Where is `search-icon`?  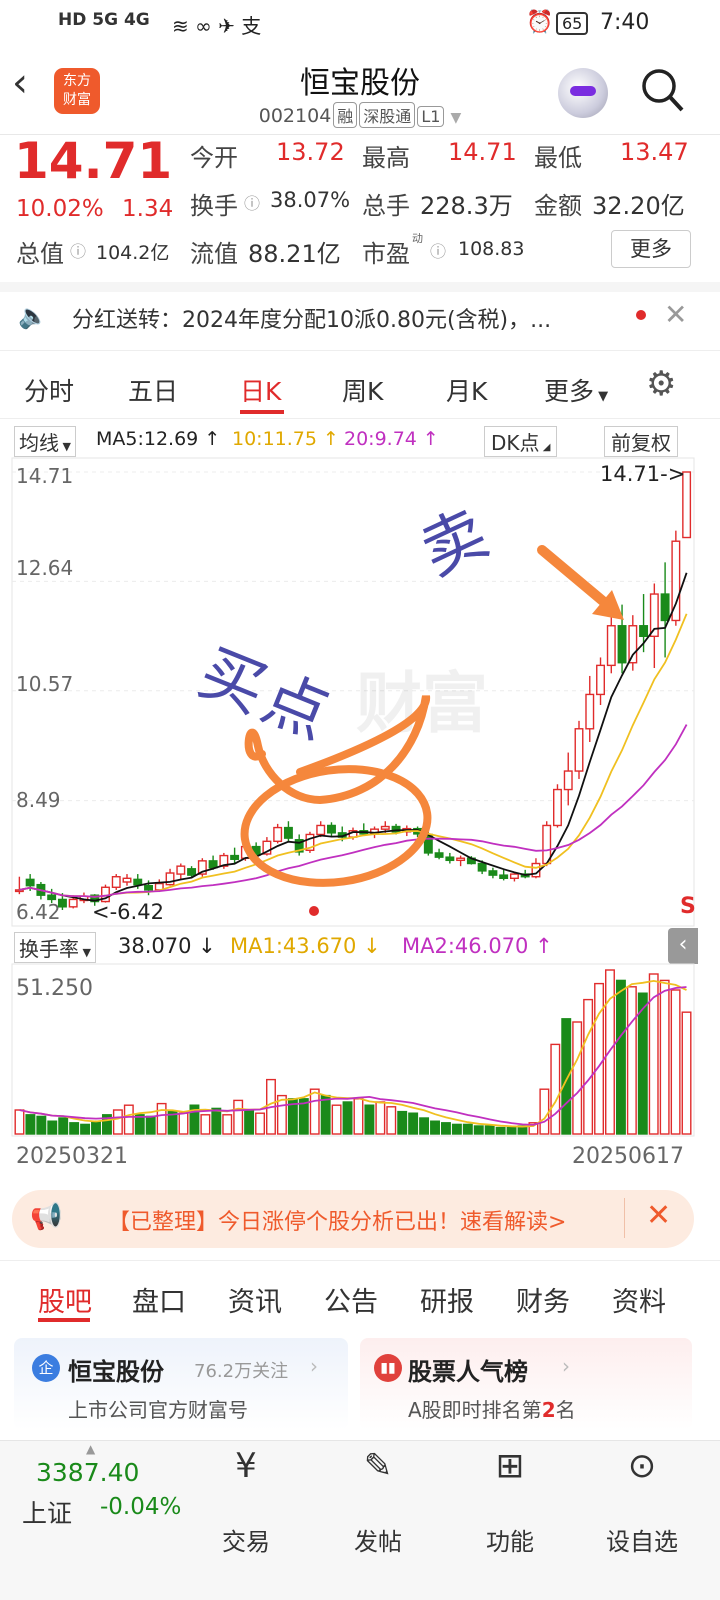
search-icon is located at coordinates (662, 91).